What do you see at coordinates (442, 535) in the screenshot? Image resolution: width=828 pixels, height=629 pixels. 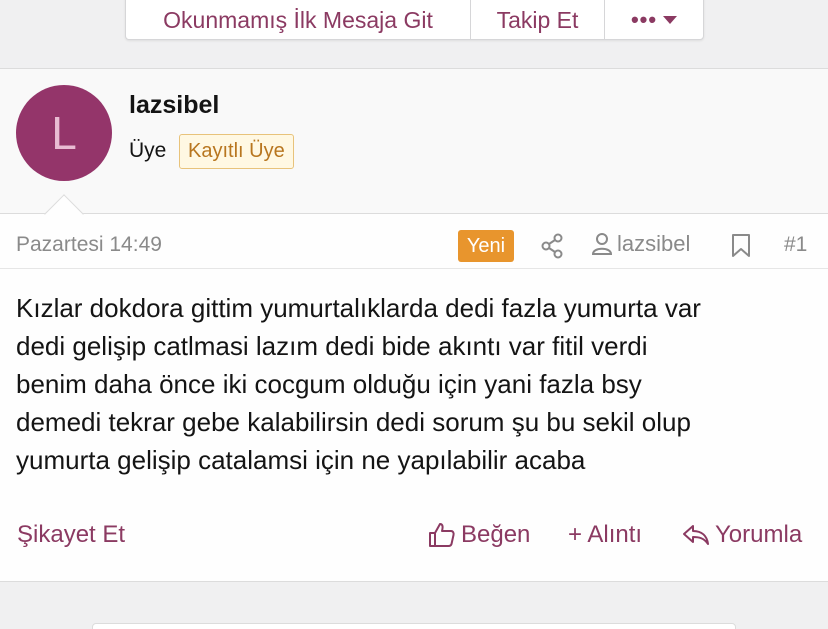 I see `thumbs-up-icon` at bounding box center [442, 535].